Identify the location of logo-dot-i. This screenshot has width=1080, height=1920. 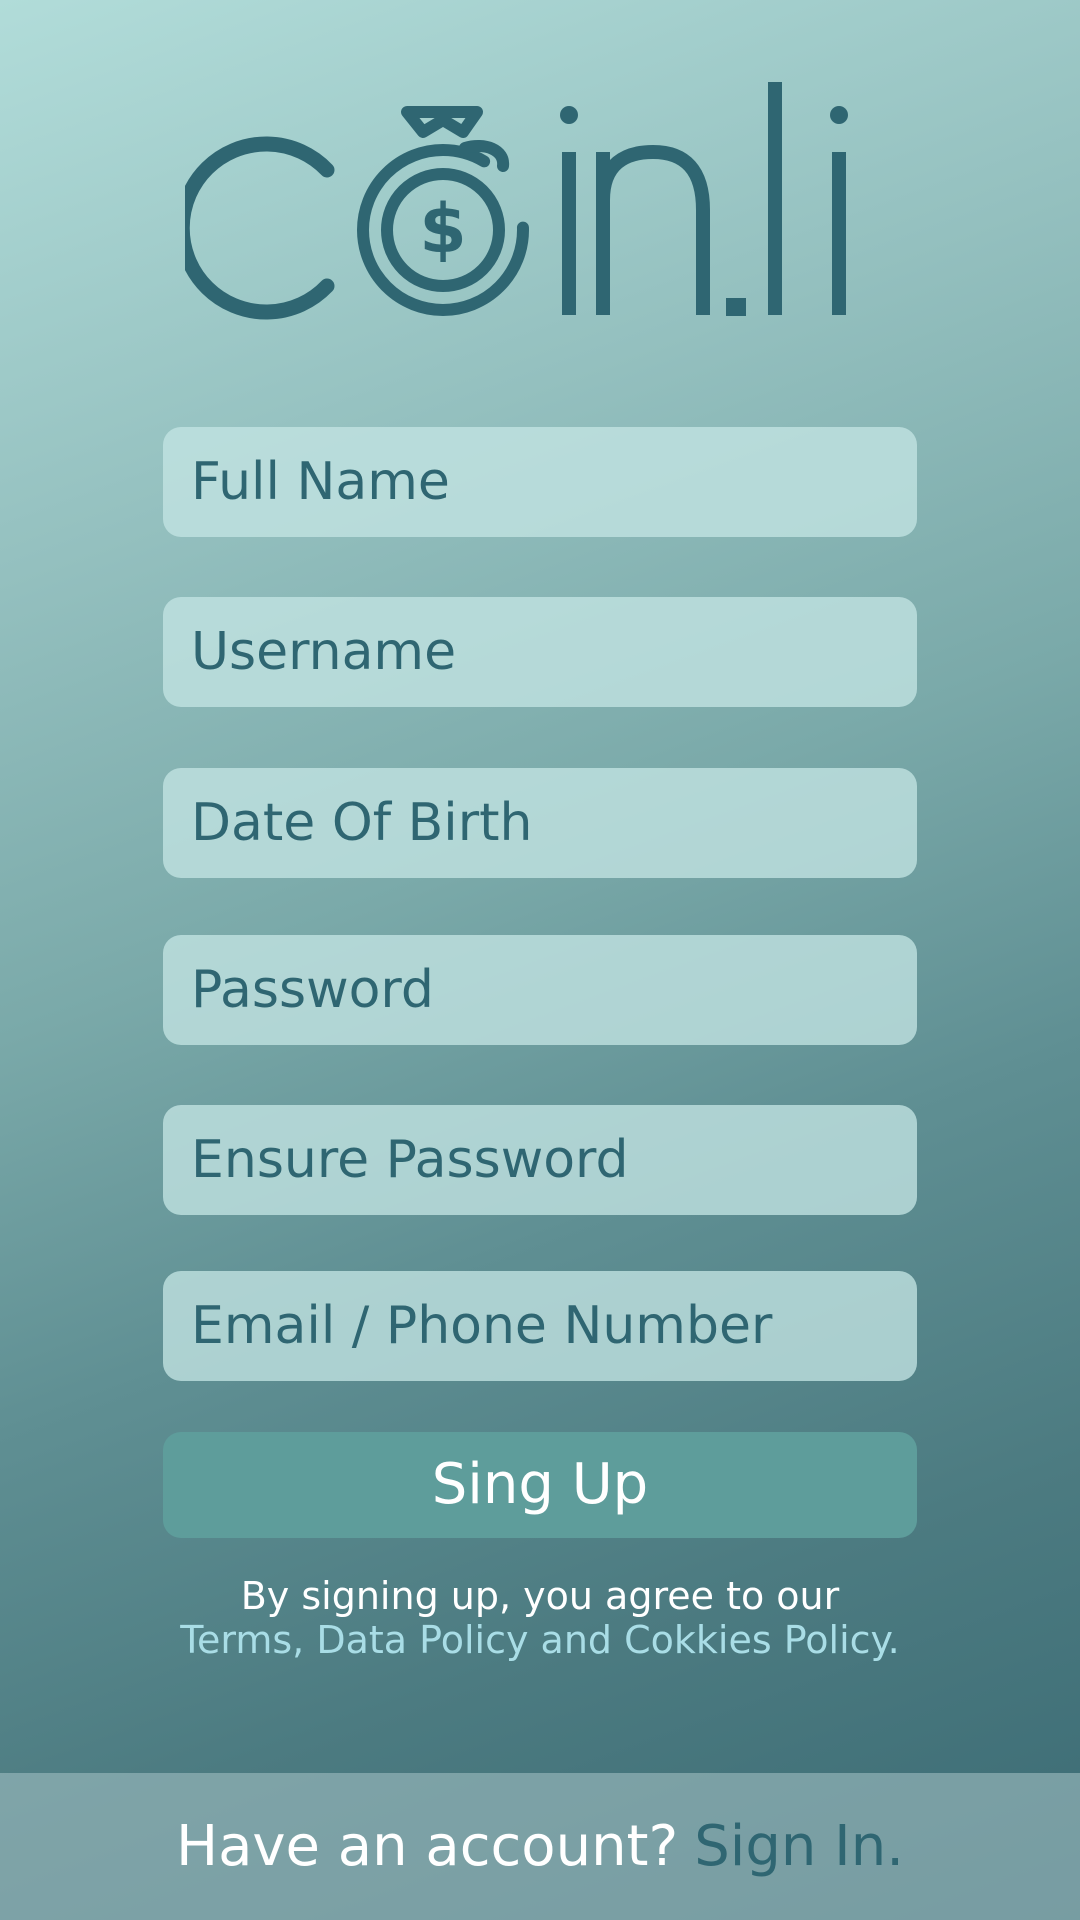
(569, 115).